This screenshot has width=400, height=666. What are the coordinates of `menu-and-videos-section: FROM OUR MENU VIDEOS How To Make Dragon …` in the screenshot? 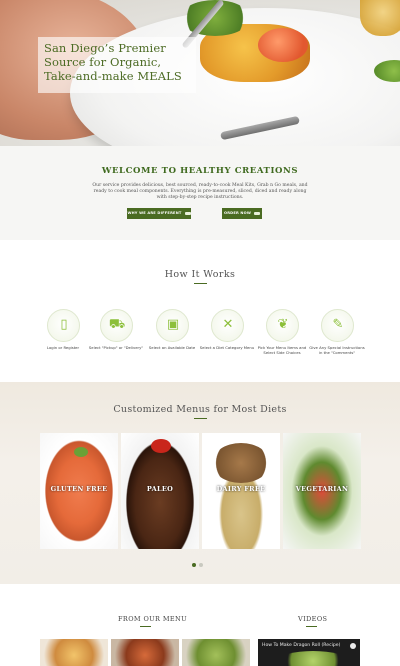 It's located at (200, 625).